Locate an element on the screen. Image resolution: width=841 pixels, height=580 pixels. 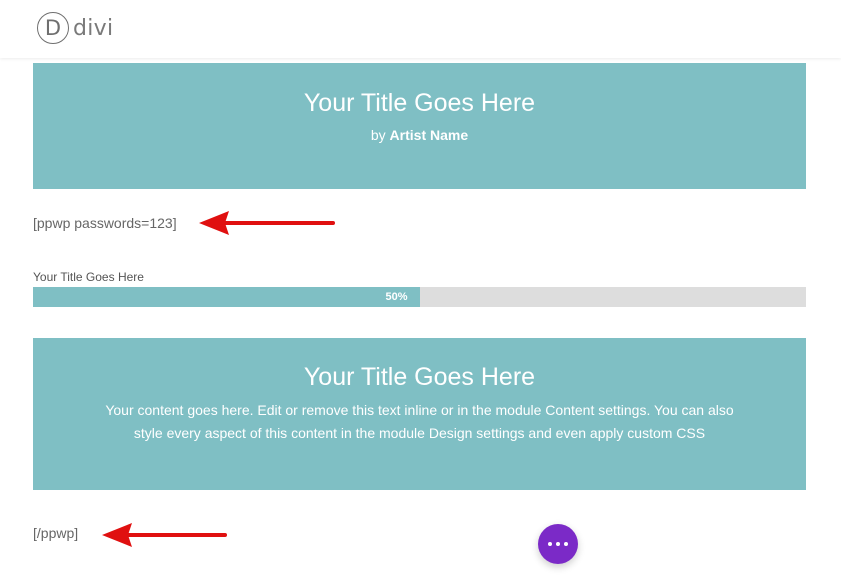
shortcode-open: [ppwp passwords=123] is located at coordinates (105, 223).